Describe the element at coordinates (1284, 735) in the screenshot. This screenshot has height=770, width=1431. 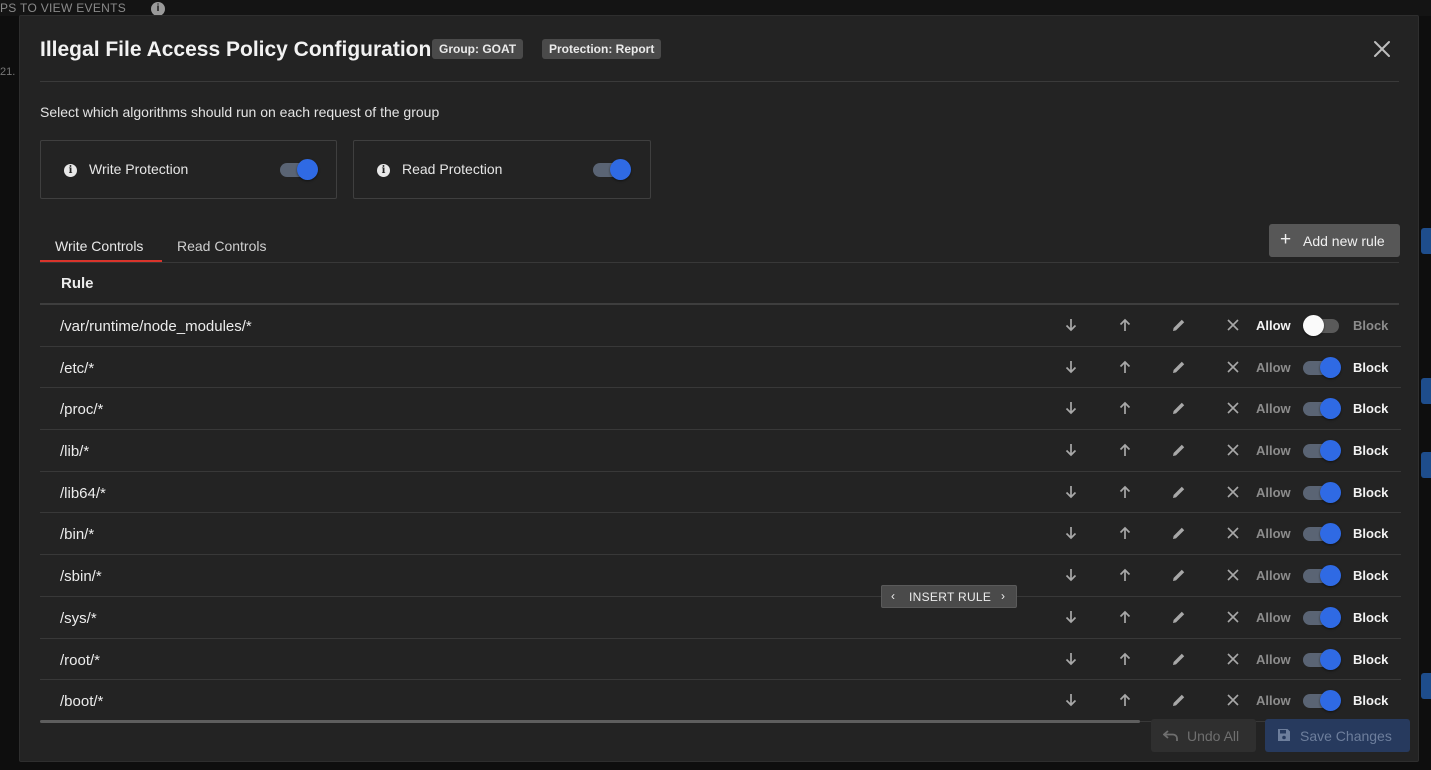
I see `save-disk-icon` at that location.